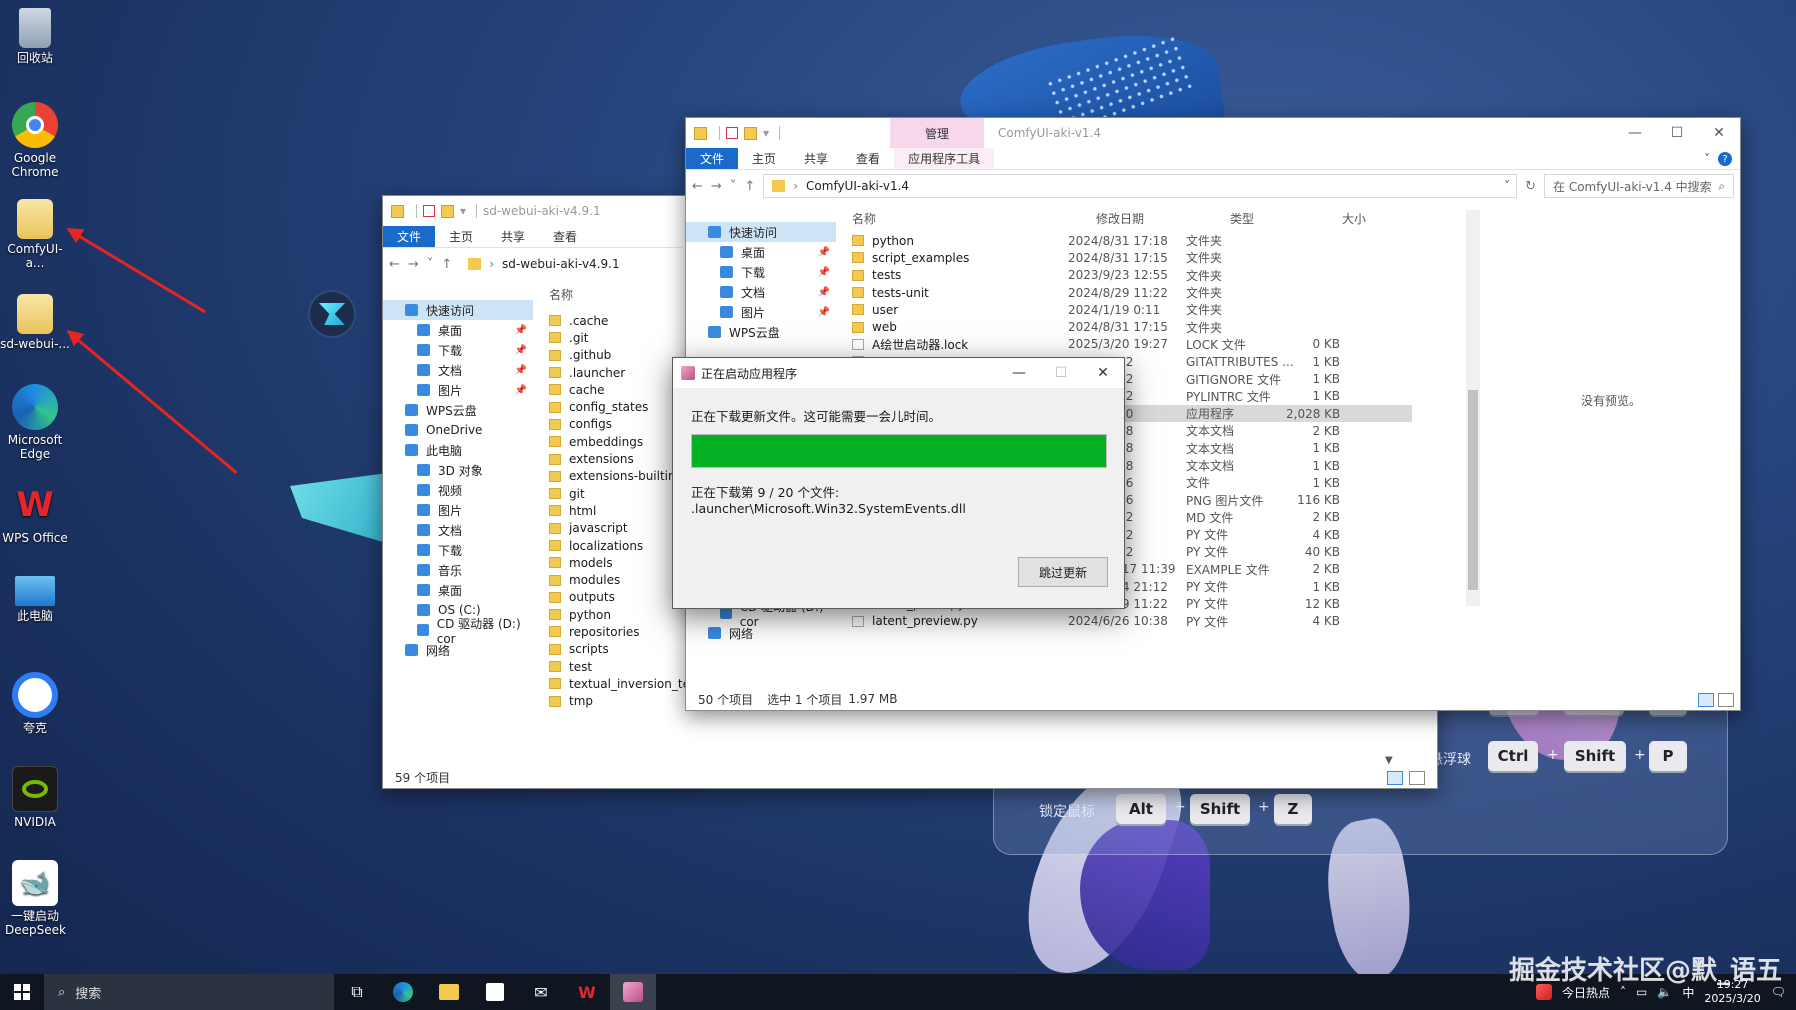 Image resolution: width=1796 pixels, height=1010 pixels. I want to click on address-field: › sd-webui-aki-v4.9.1, so click(568, 264).